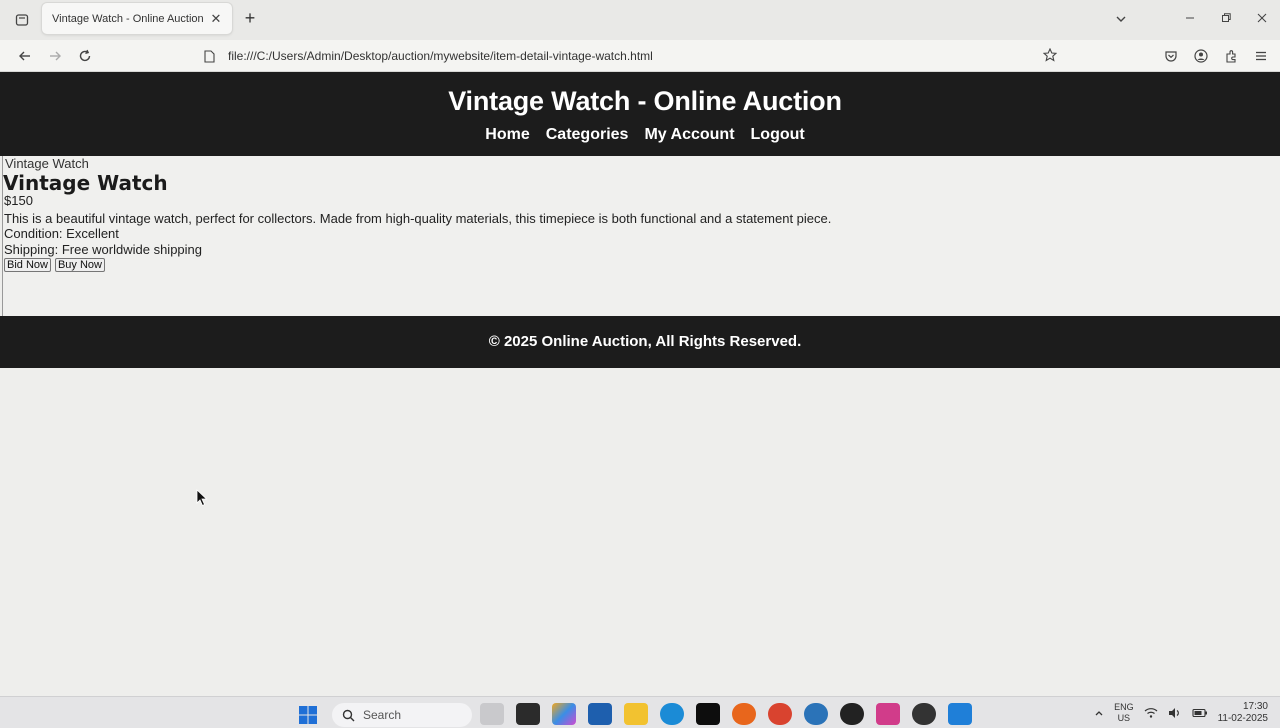 The width and height of the screenshot is (1280, 728). I want to click on battery-icon, so click(1200, 713).